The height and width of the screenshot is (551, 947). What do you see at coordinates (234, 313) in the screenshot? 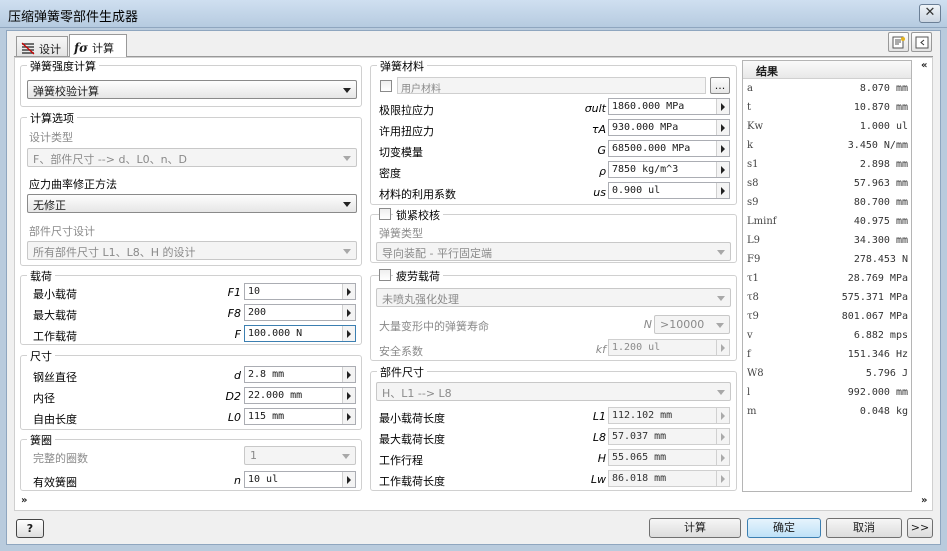
I see `max-load-symbol: F8` at bounding box center [234, 313].